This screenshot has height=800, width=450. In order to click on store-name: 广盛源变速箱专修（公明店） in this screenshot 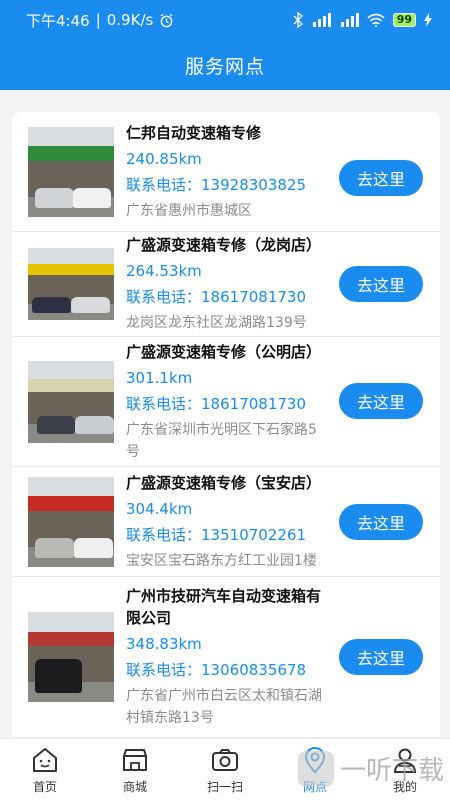, I will do `click(224, 351)`.